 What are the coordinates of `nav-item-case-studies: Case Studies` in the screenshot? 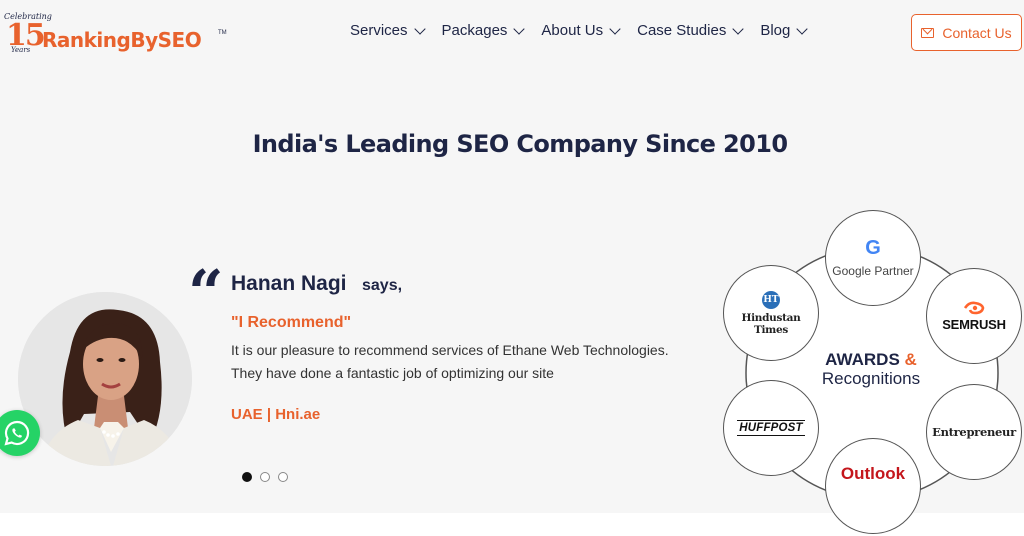 It's located at (690, 30).